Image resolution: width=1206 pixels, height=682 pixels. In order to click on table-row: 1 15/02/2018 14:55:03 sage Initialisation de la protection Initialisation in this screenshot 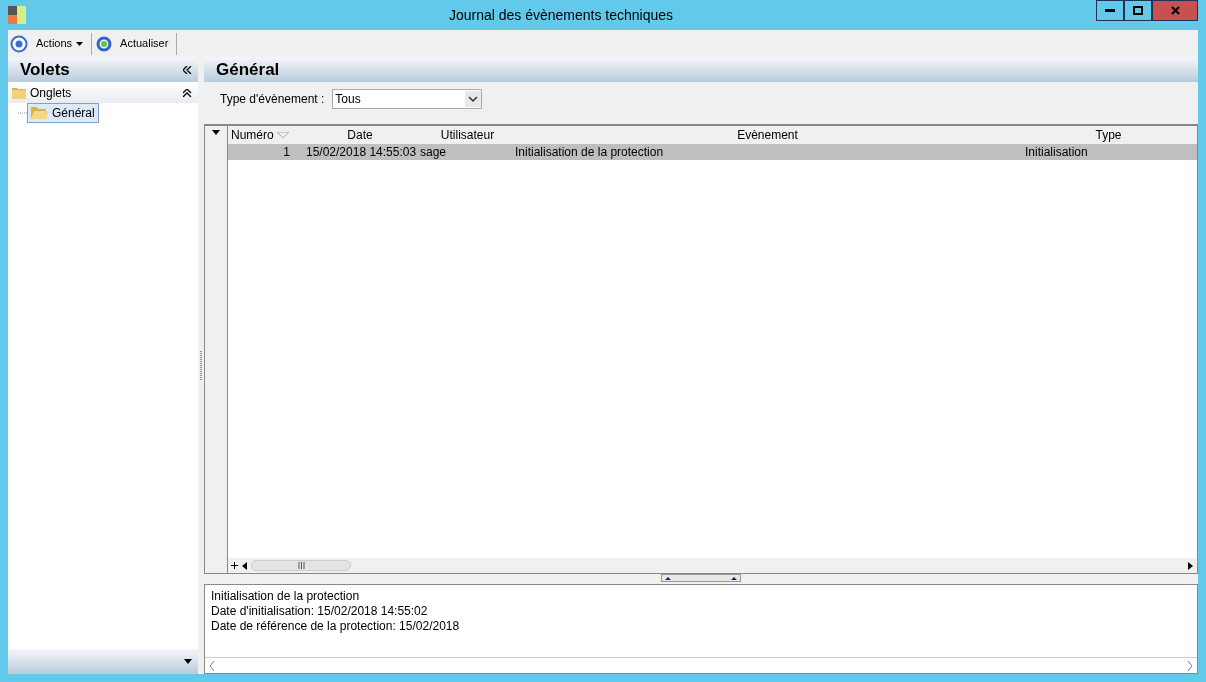, I will do `click(712, 152)`.